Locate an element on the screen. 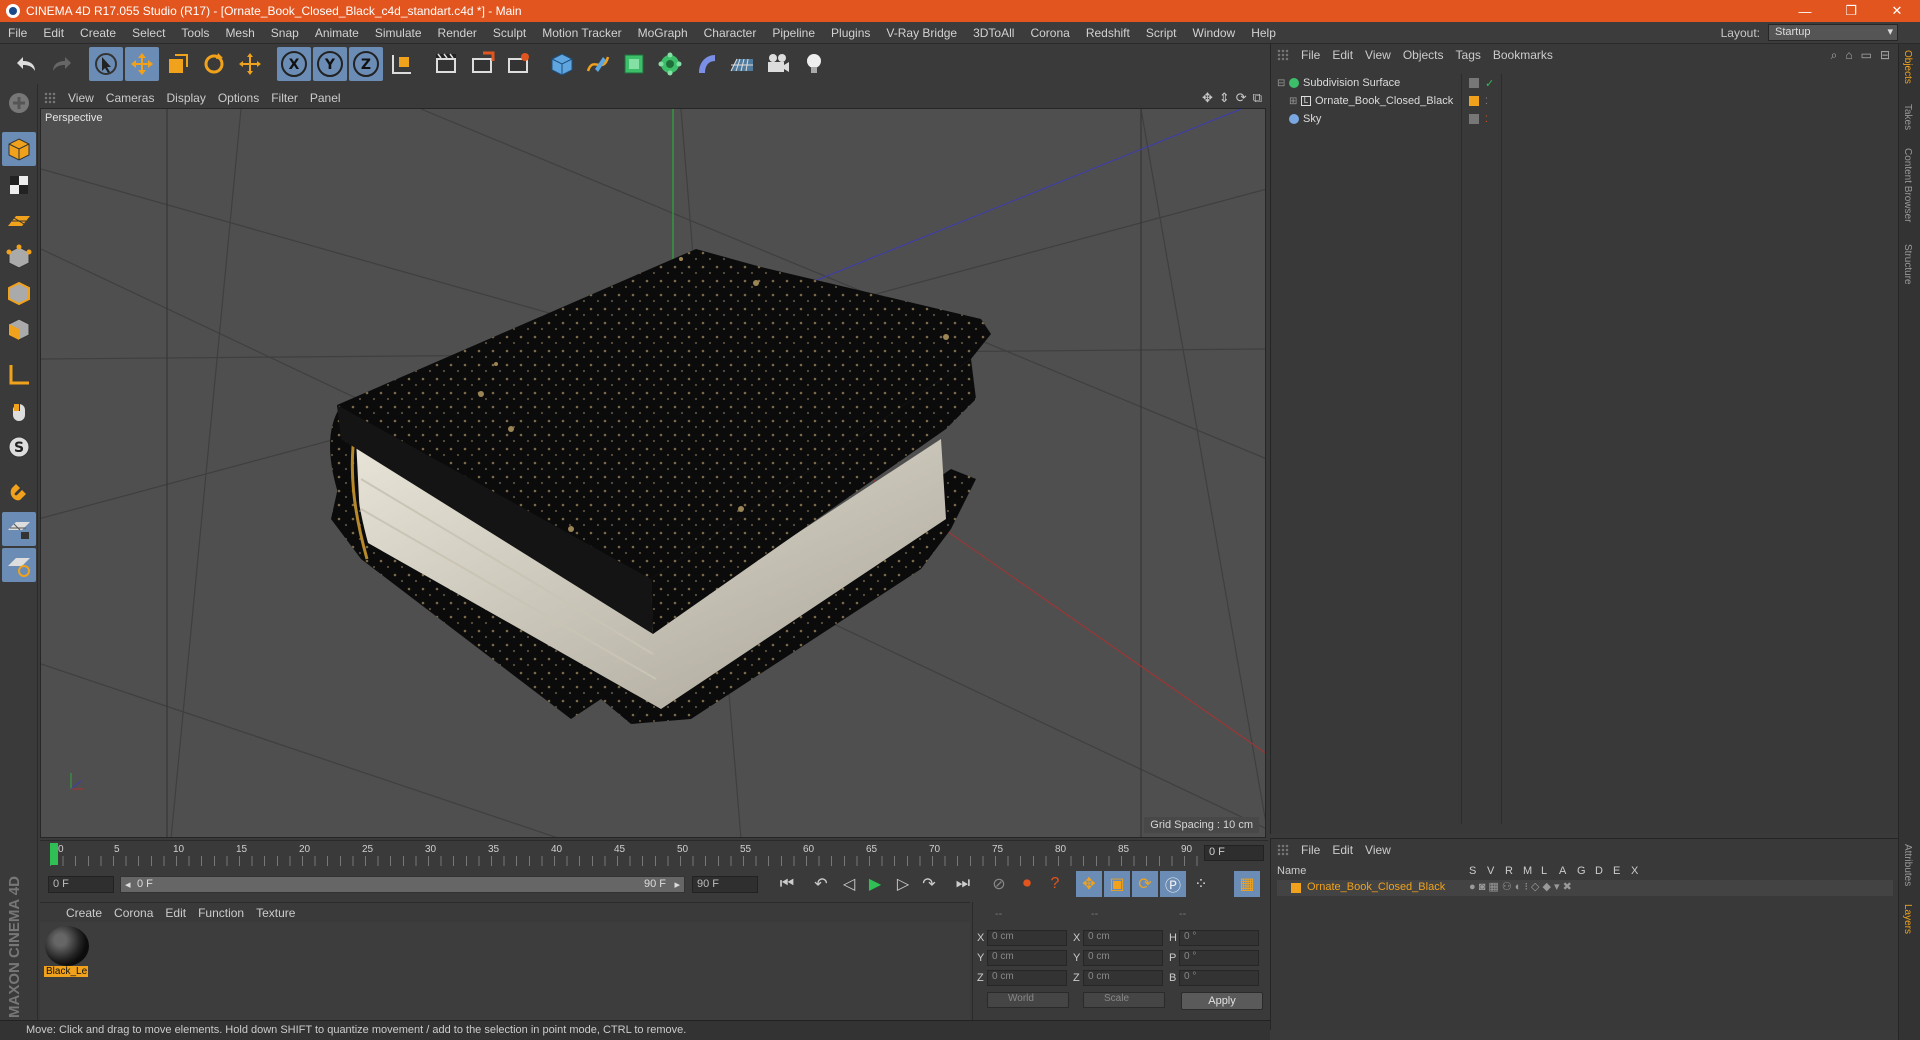  rotate-tool-icon is located at coordinates (214, 64).